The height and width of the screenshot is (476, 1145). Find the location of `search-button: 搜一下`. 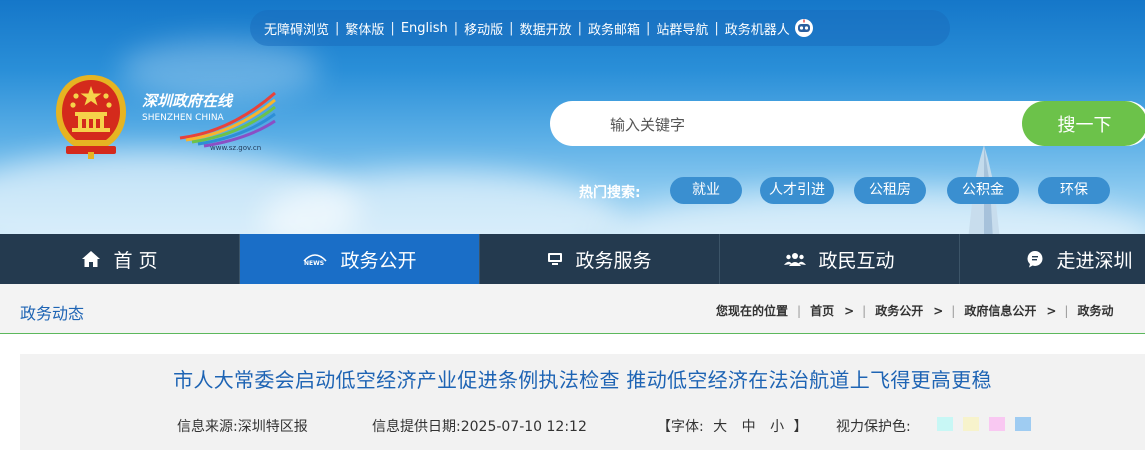

search-button: 搜一下 is located at coordinates (1083, 123).